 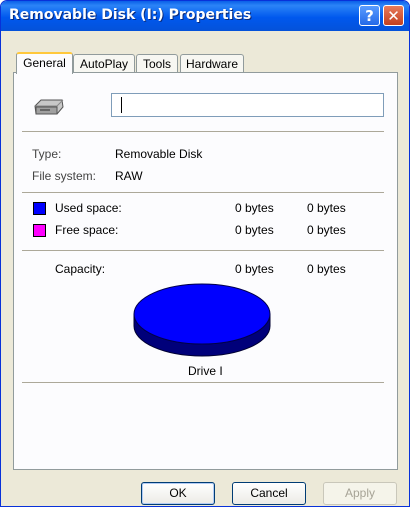 What do you see at coordinates (254, 230) in the screenshot?
I see `free-space-bytes: 0 bytes` at bounding box center [254, 230].